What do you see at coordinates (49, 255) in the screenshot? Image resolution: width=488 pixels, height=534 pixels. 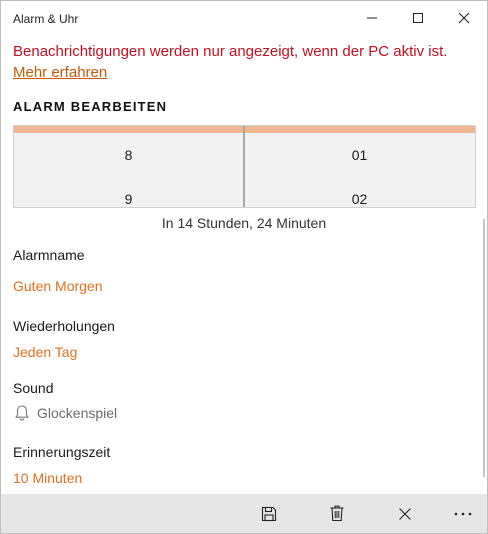 I see `alarm-name-label: Alarmname` at bounding box center [49, 255].